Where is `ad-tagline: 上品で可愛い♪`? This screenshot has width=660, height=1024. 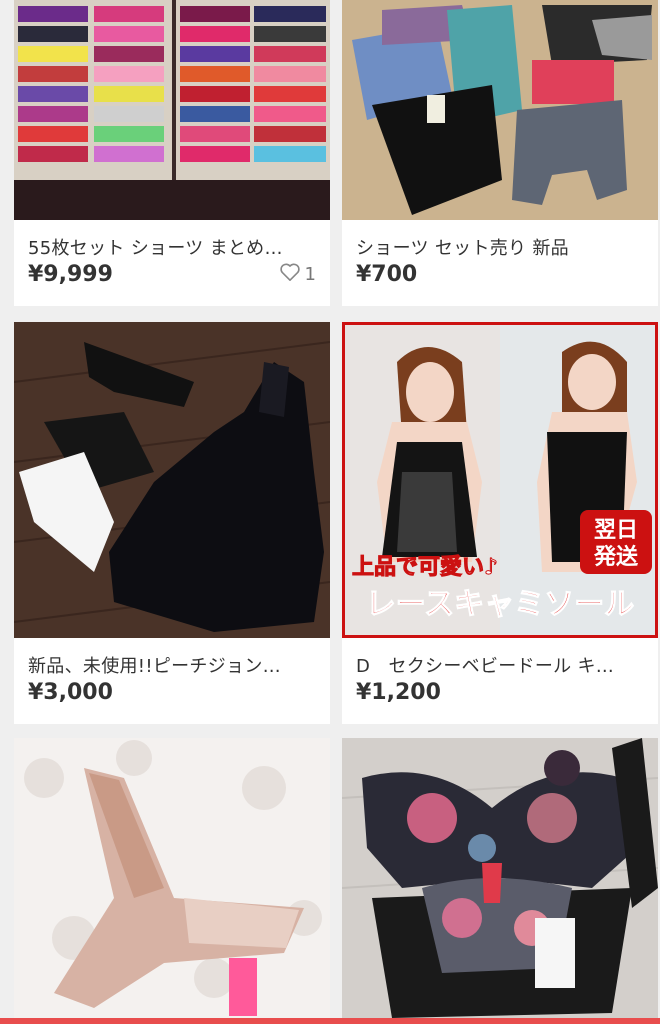 ad-tagline: 上品で可愛い♪ is located at coordinates (425, 567).